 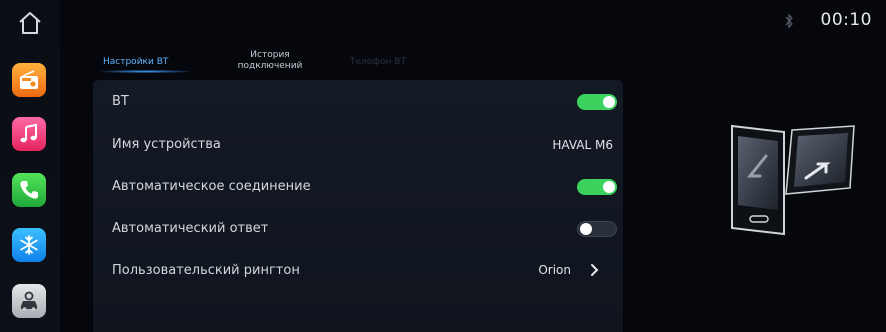 What do you see at coordinates (793, 180) in the screenshot?
I see `phone-transfer-illustration` at bounding box center [793, 180].